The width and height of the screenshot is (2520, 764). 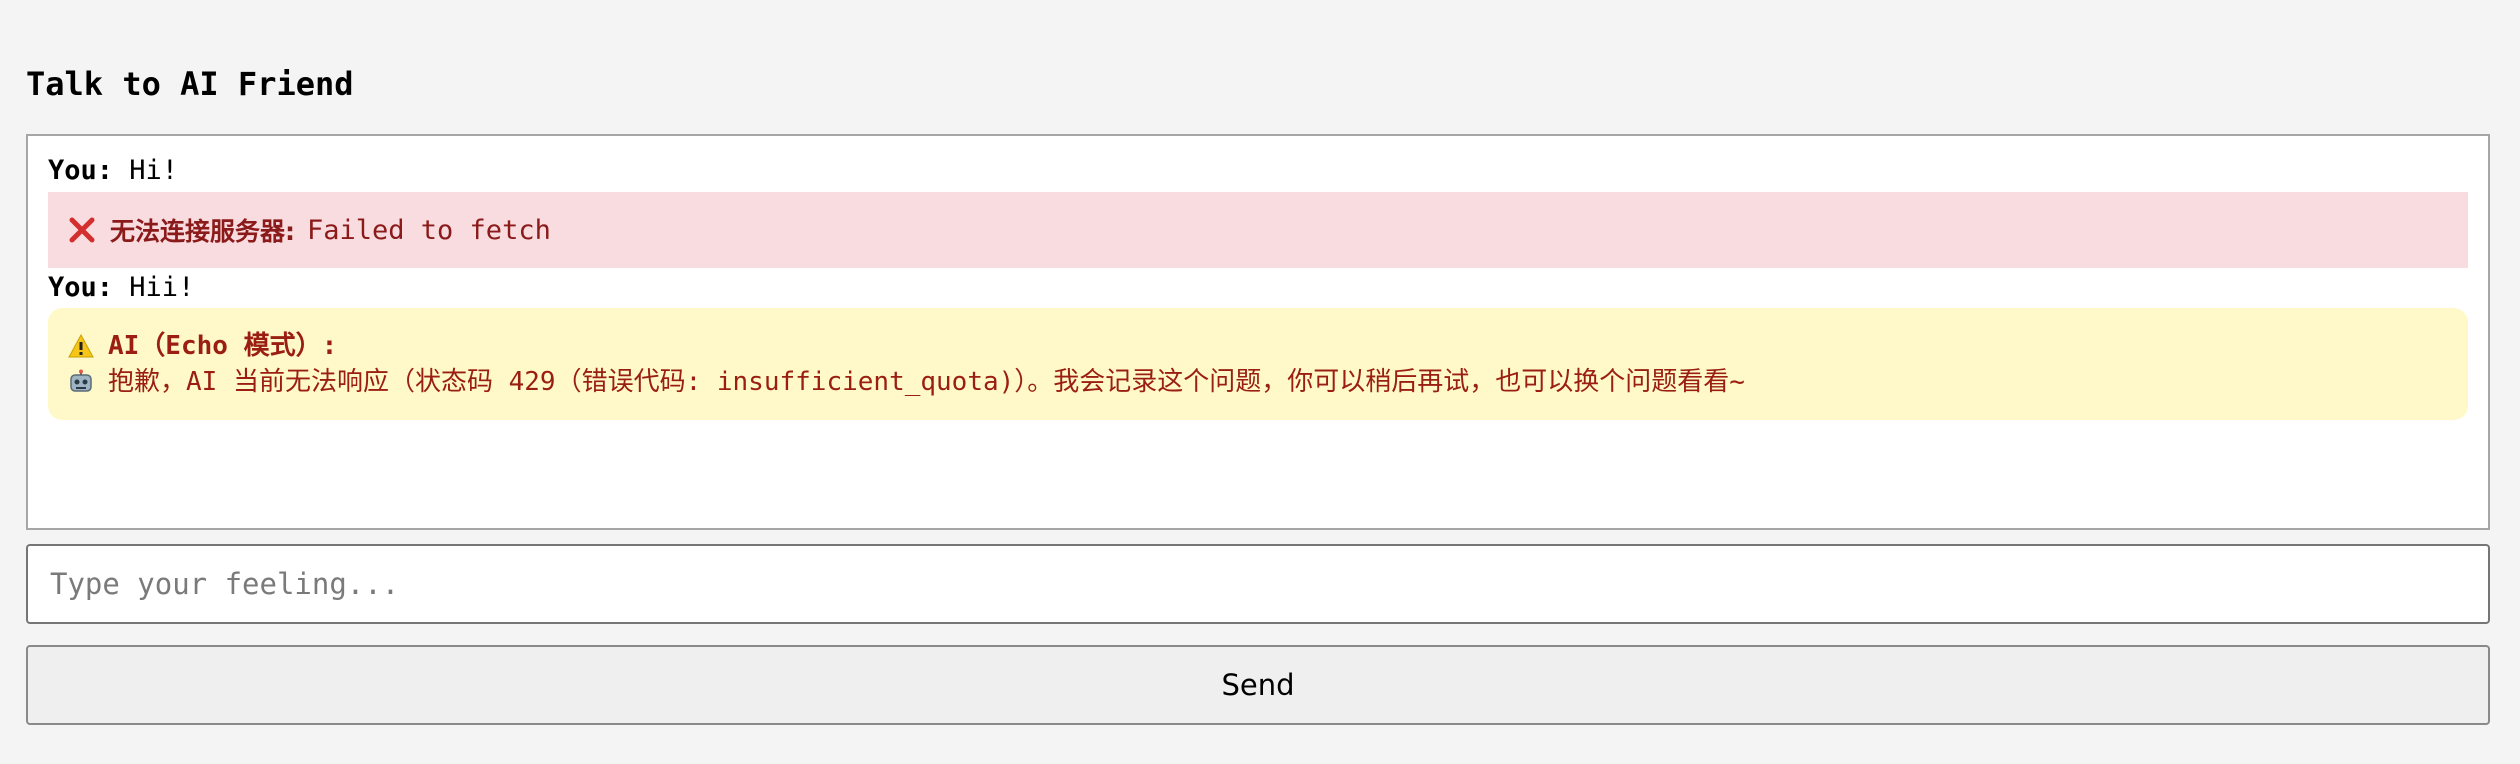 What do you see at coordinates (162, 287) in the screenshot?
I see `message-text: Hii!` at bounding box center [162, 287].